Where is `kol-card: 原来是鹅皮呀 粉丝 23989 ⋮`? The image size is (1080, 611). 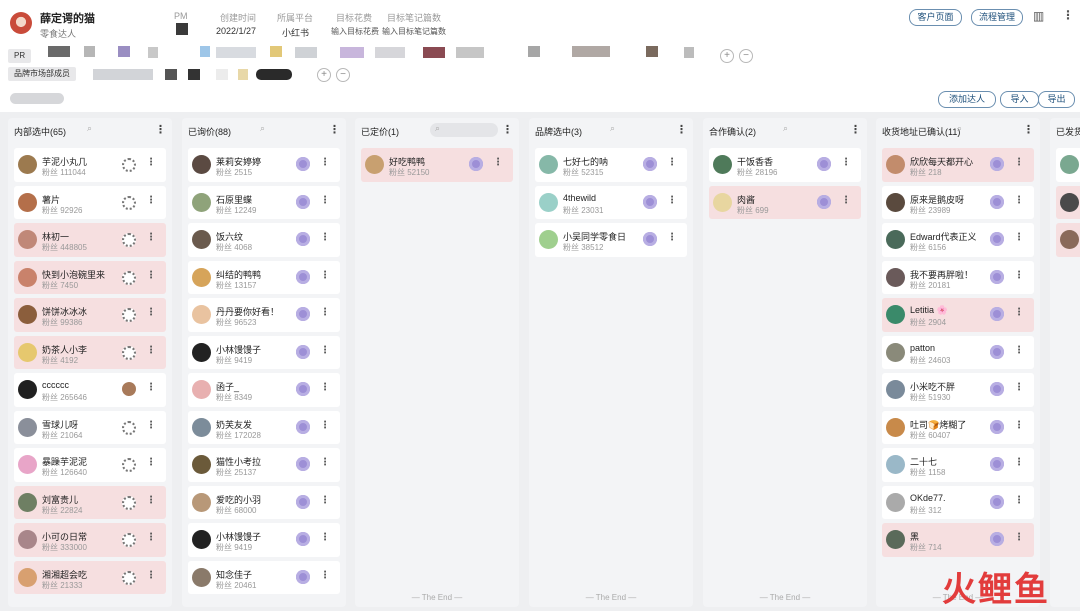
kol-card: 原来是鹅皮呀 粉丝 23989 ⋮ is located at coordinates (958, 202).